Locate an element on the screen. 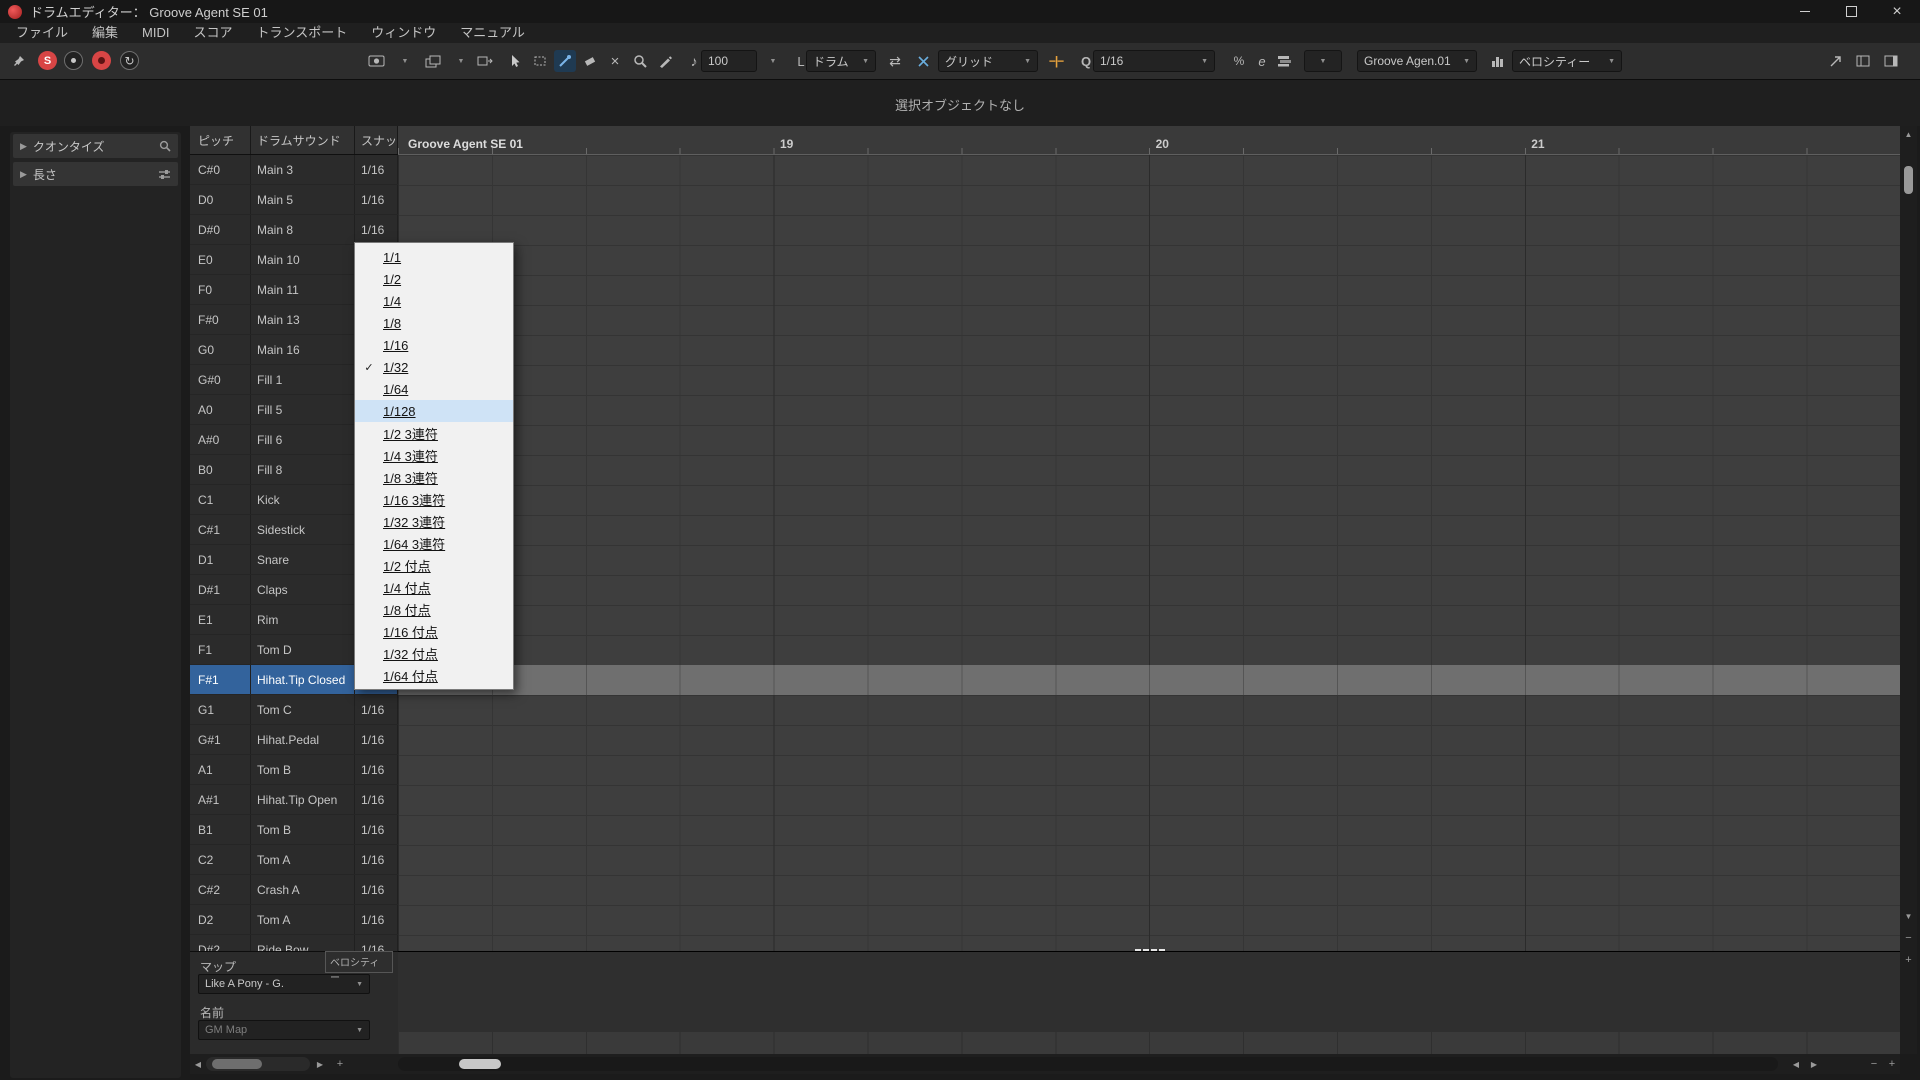 Image resolution: width=1920 pixels, height=1080 pixels. show-events-dropdown: ▼ is located at coordinates (461, 61).